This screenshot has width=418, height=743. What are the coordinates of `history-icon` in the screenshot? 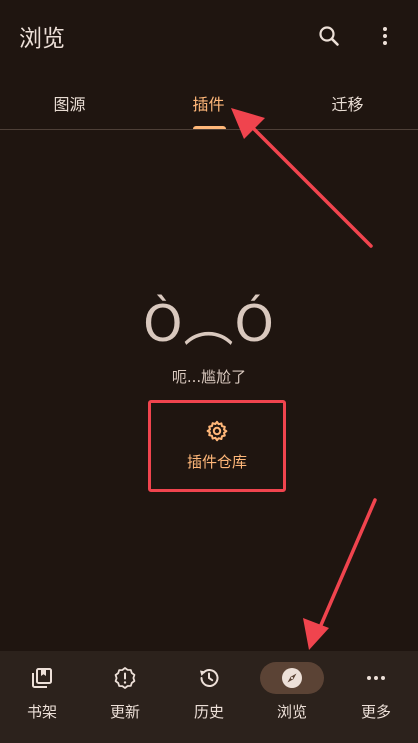 It's located at (209, 678).